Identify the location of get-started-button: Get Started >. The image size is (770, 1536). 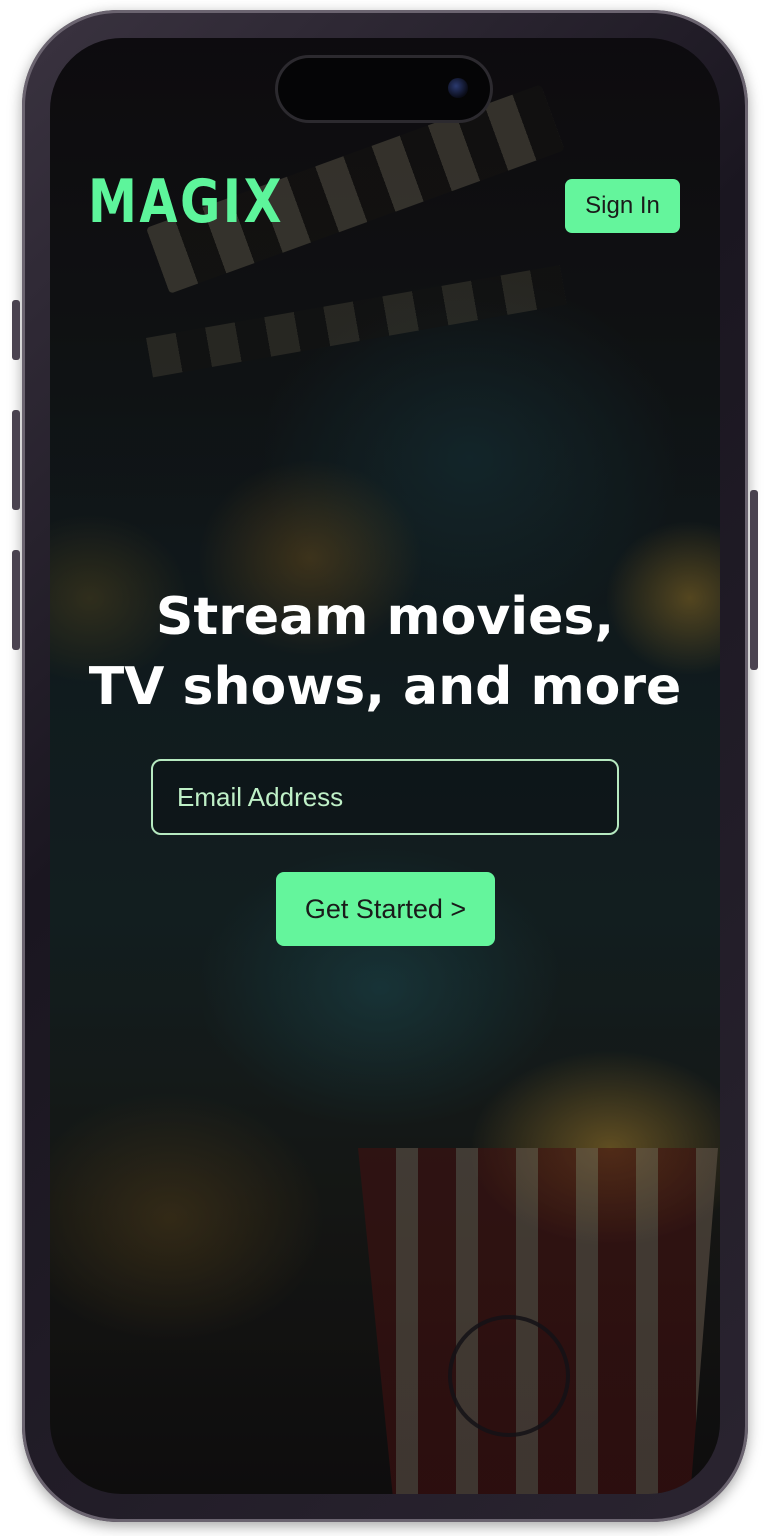
(385, 909).